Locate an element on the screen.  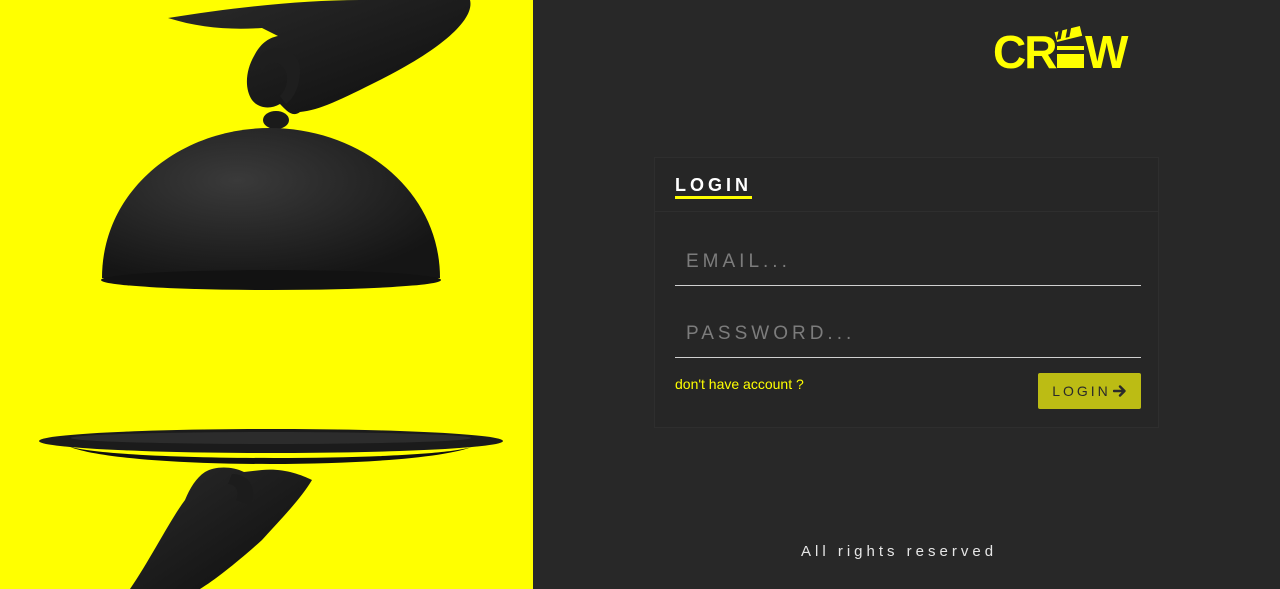
footer-copyright: All rights reserved is located at coordinates (899, 551).